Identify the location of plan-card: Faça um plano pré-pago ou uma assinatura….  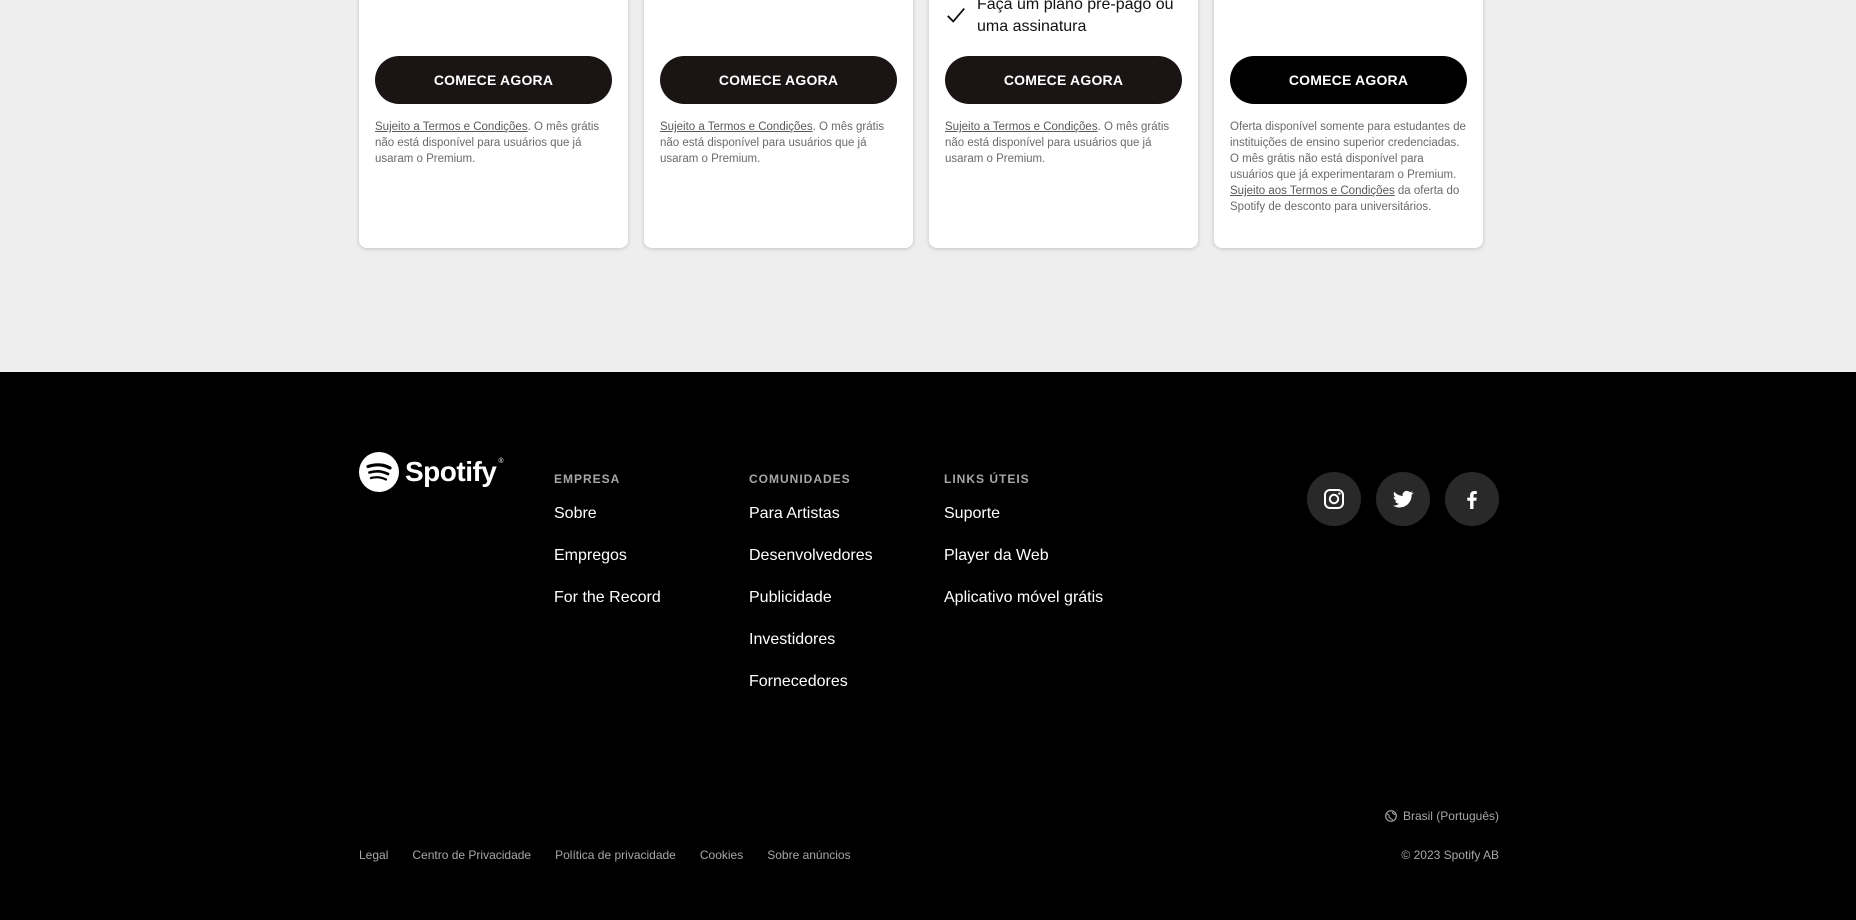
(1063, 124).